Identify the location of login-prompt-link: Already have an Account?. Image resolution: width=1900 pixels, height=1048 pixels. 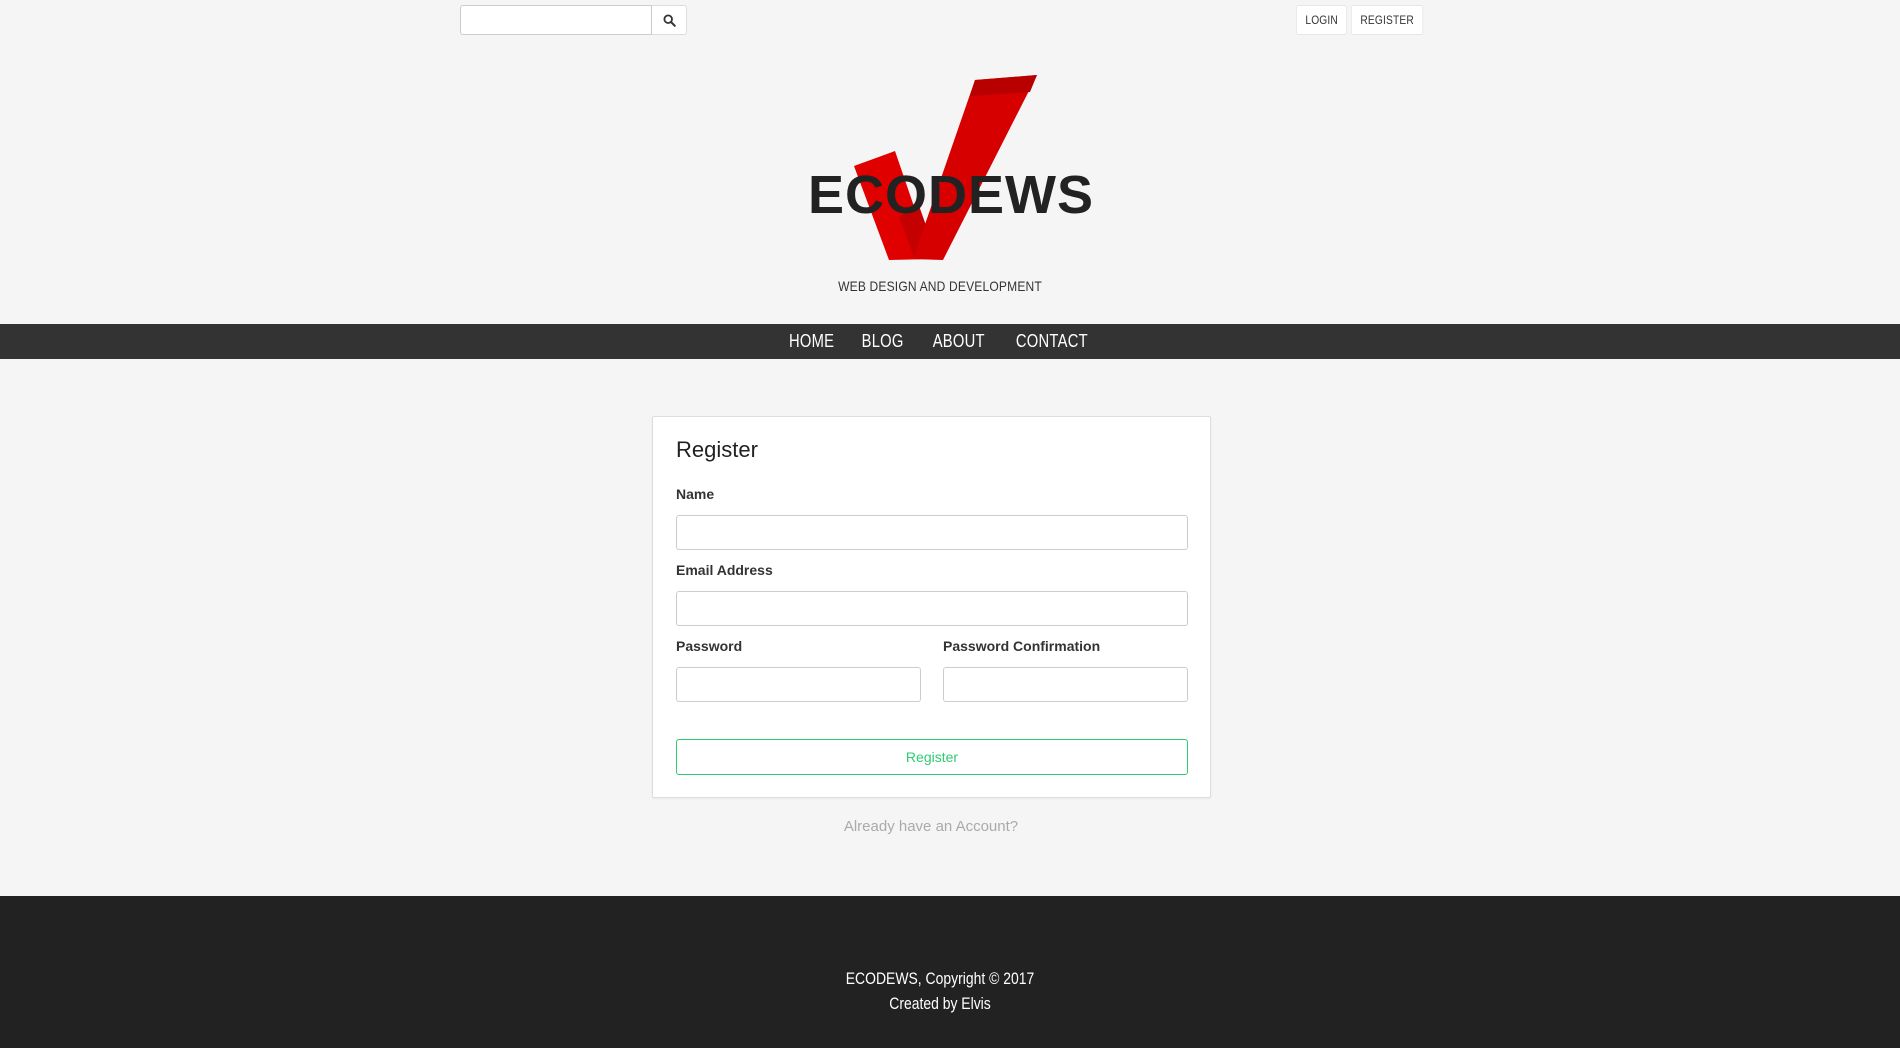
(931, 826).